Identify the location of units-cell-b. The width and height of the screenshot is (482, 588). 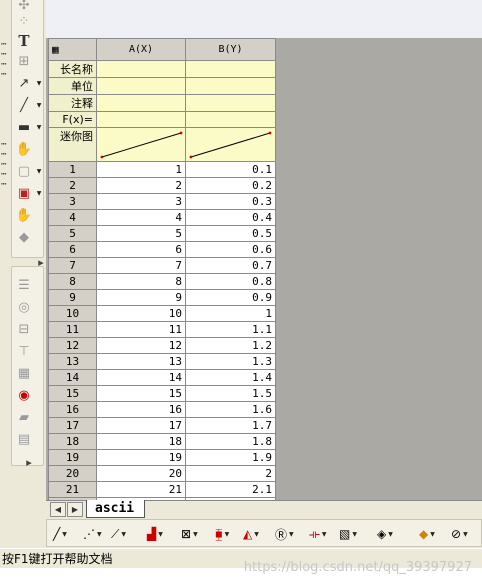
(230, 86).